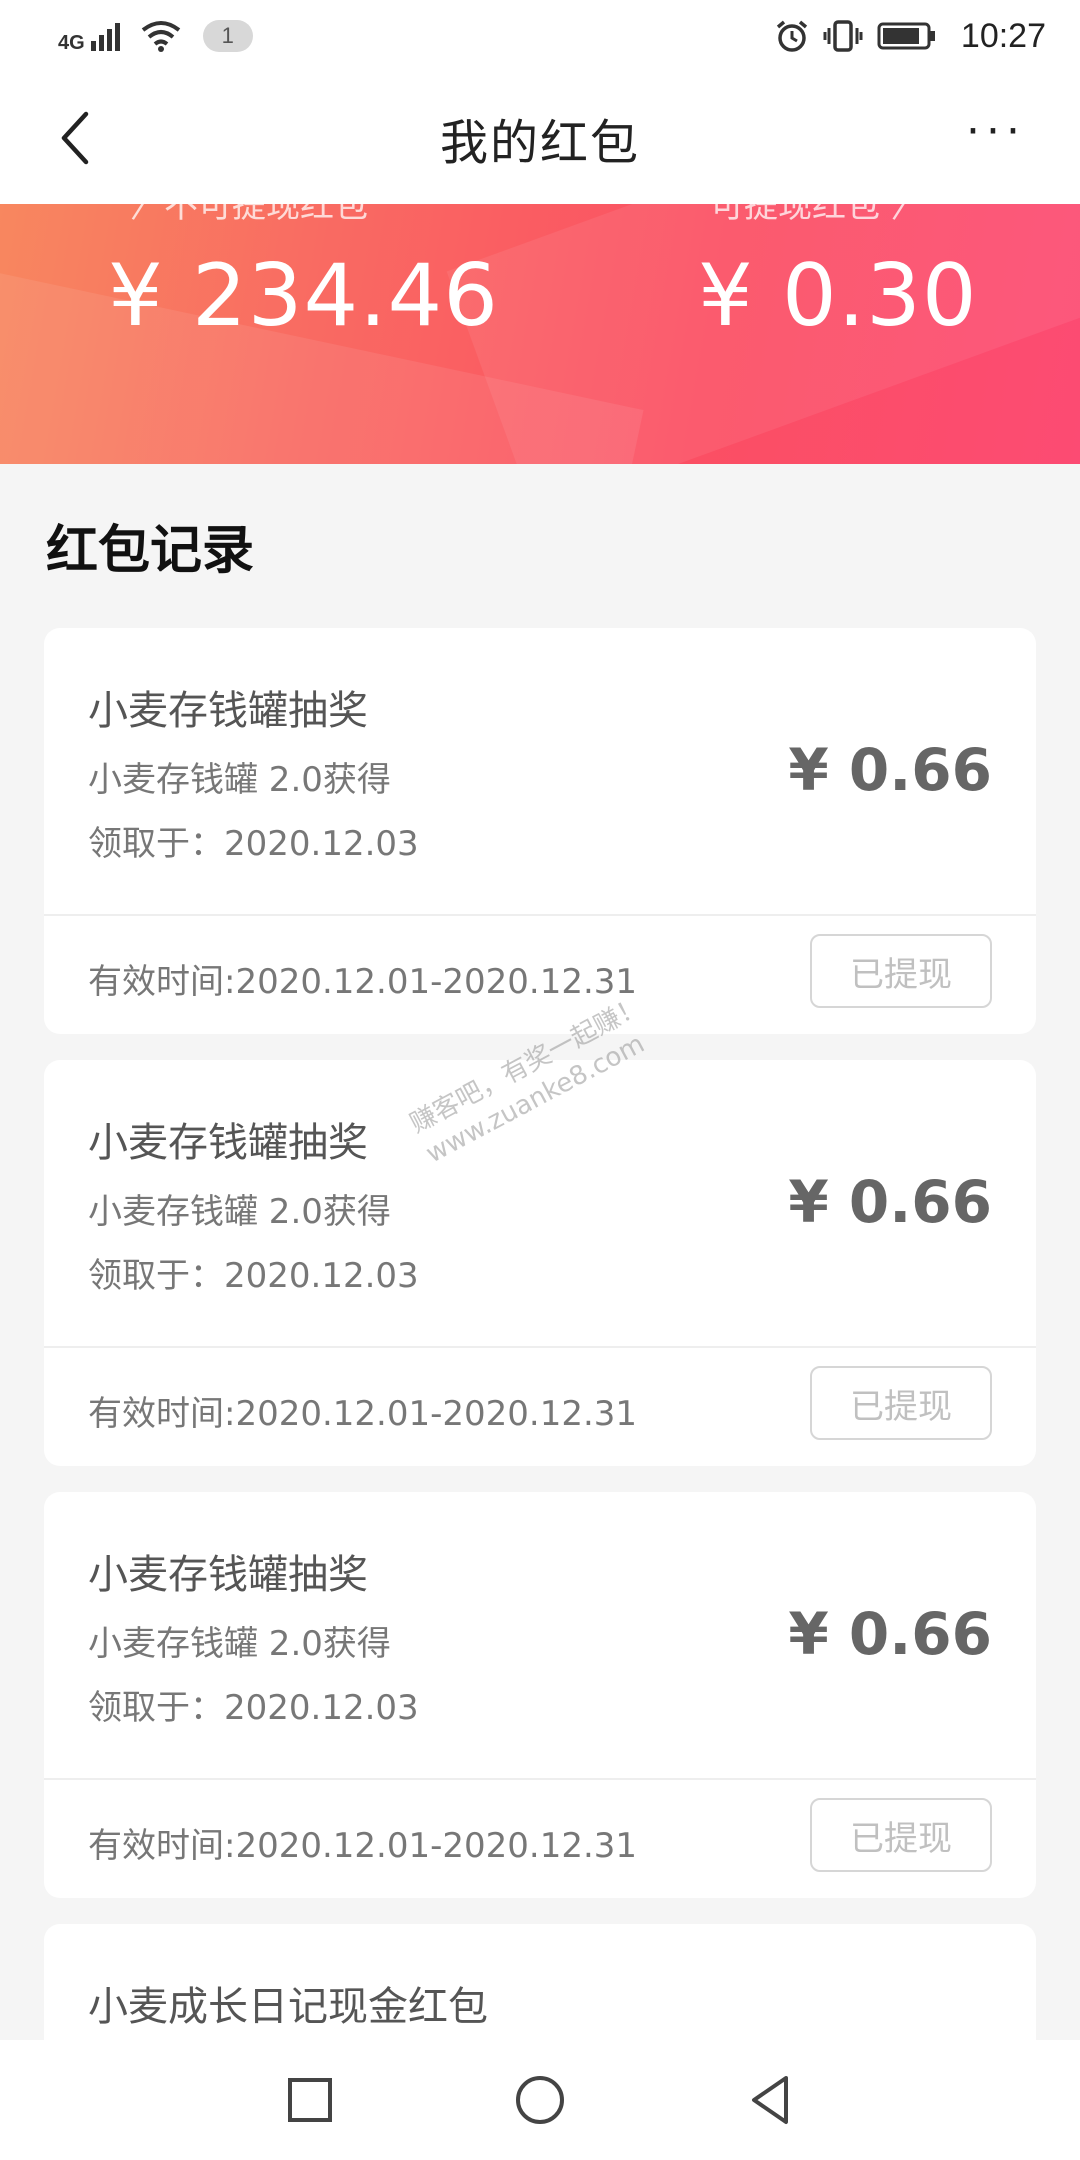 This screenshot has height=2160, width=1080. Describe the element at coordinates (75, 138) in the screenshot. I see `chevron-left-icon` at that location.